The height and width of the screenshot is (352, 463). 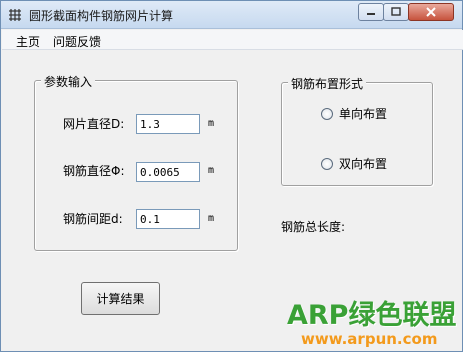 What do you see at coordinates (93, 219) in the screenshot?
I see `bar-spacing-label: 钢筋间距d:` at bounding box center [93, 219].